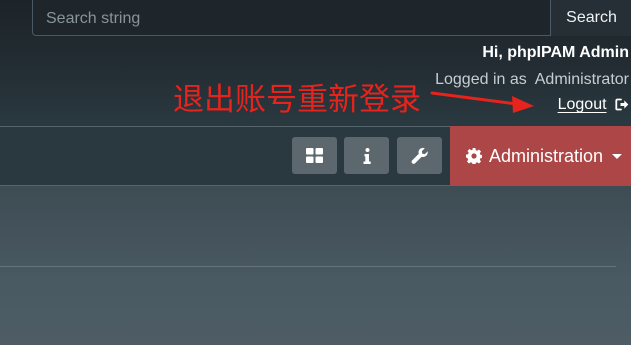 This screenshot has height=345, width=631. I want to click on search-form: Search, so click(331, 18).